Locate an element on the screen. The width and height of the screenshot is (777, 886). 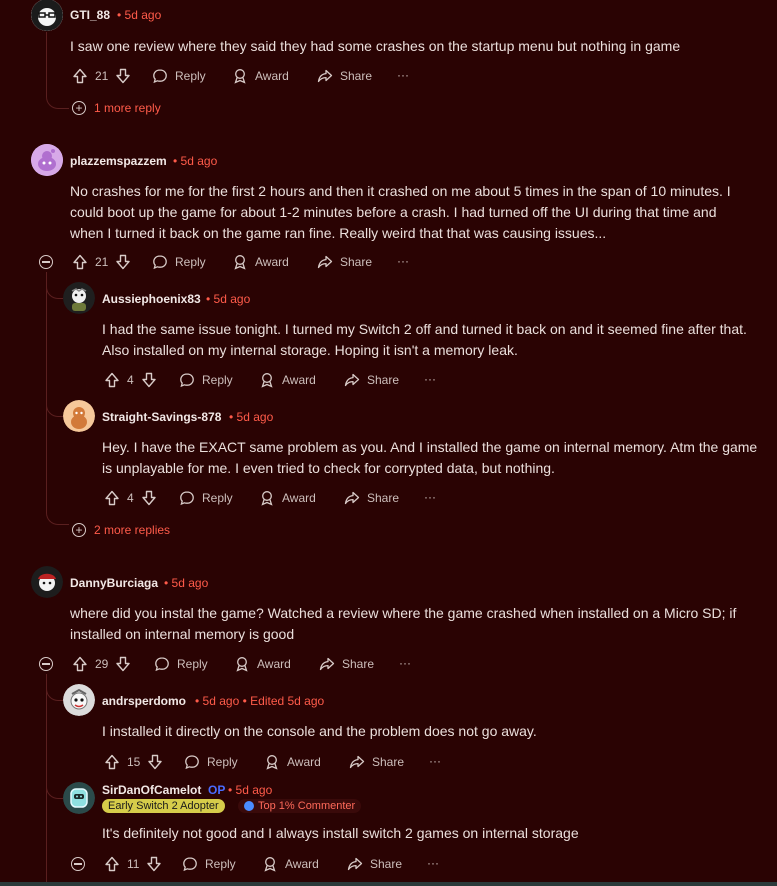
username: GTI_88 is located at coordinates (90, 15).